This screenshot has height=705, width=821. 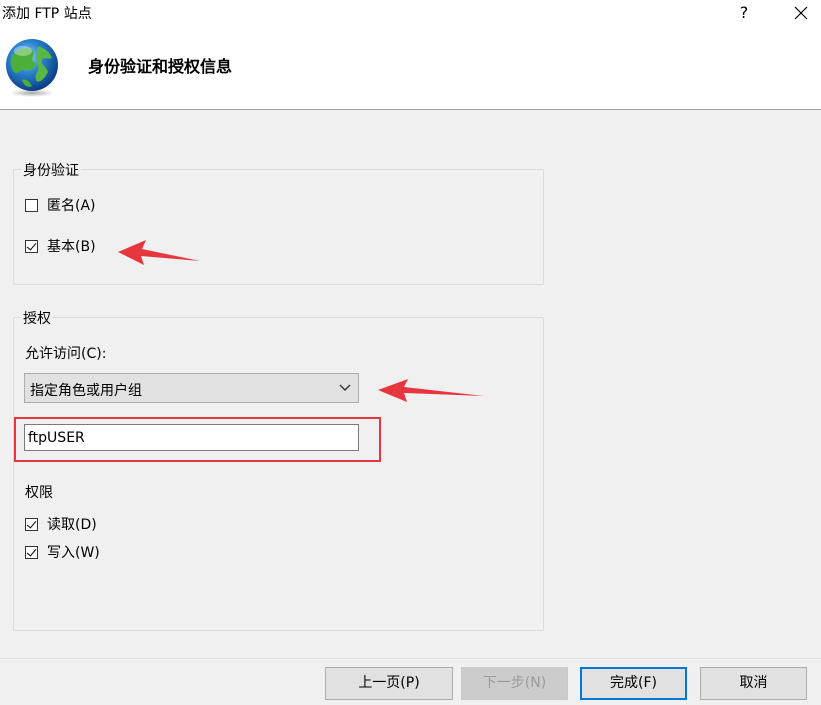 I want to click on close-icon, so click(x=801, y=13).